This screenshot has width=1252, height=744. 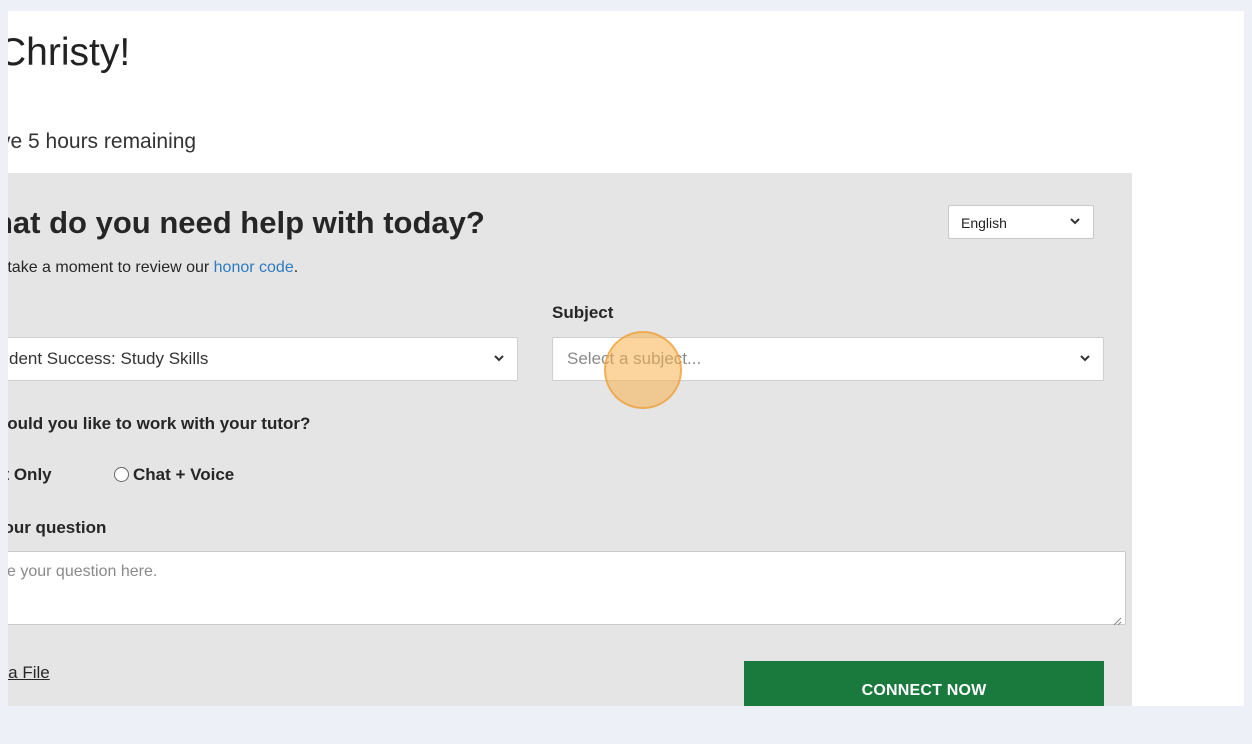 What do you see at coordinates (184, 474) in the screenshot?
I see `radio-chat-voice-label: Chat + Voice` at bounding box center [184, 474].